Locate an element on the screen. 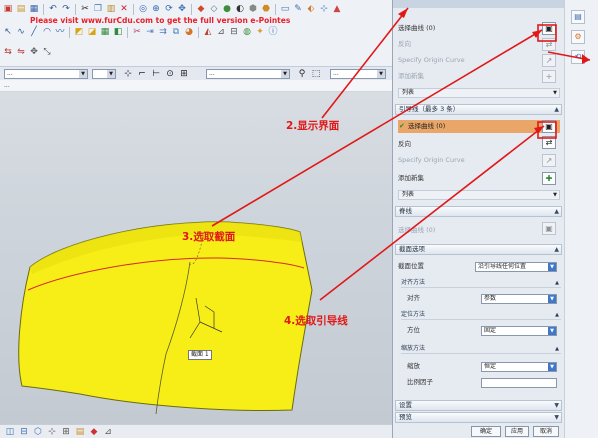  spine-select-curve-row: 选择曲线 (0) is located at coordinates (479, 230).